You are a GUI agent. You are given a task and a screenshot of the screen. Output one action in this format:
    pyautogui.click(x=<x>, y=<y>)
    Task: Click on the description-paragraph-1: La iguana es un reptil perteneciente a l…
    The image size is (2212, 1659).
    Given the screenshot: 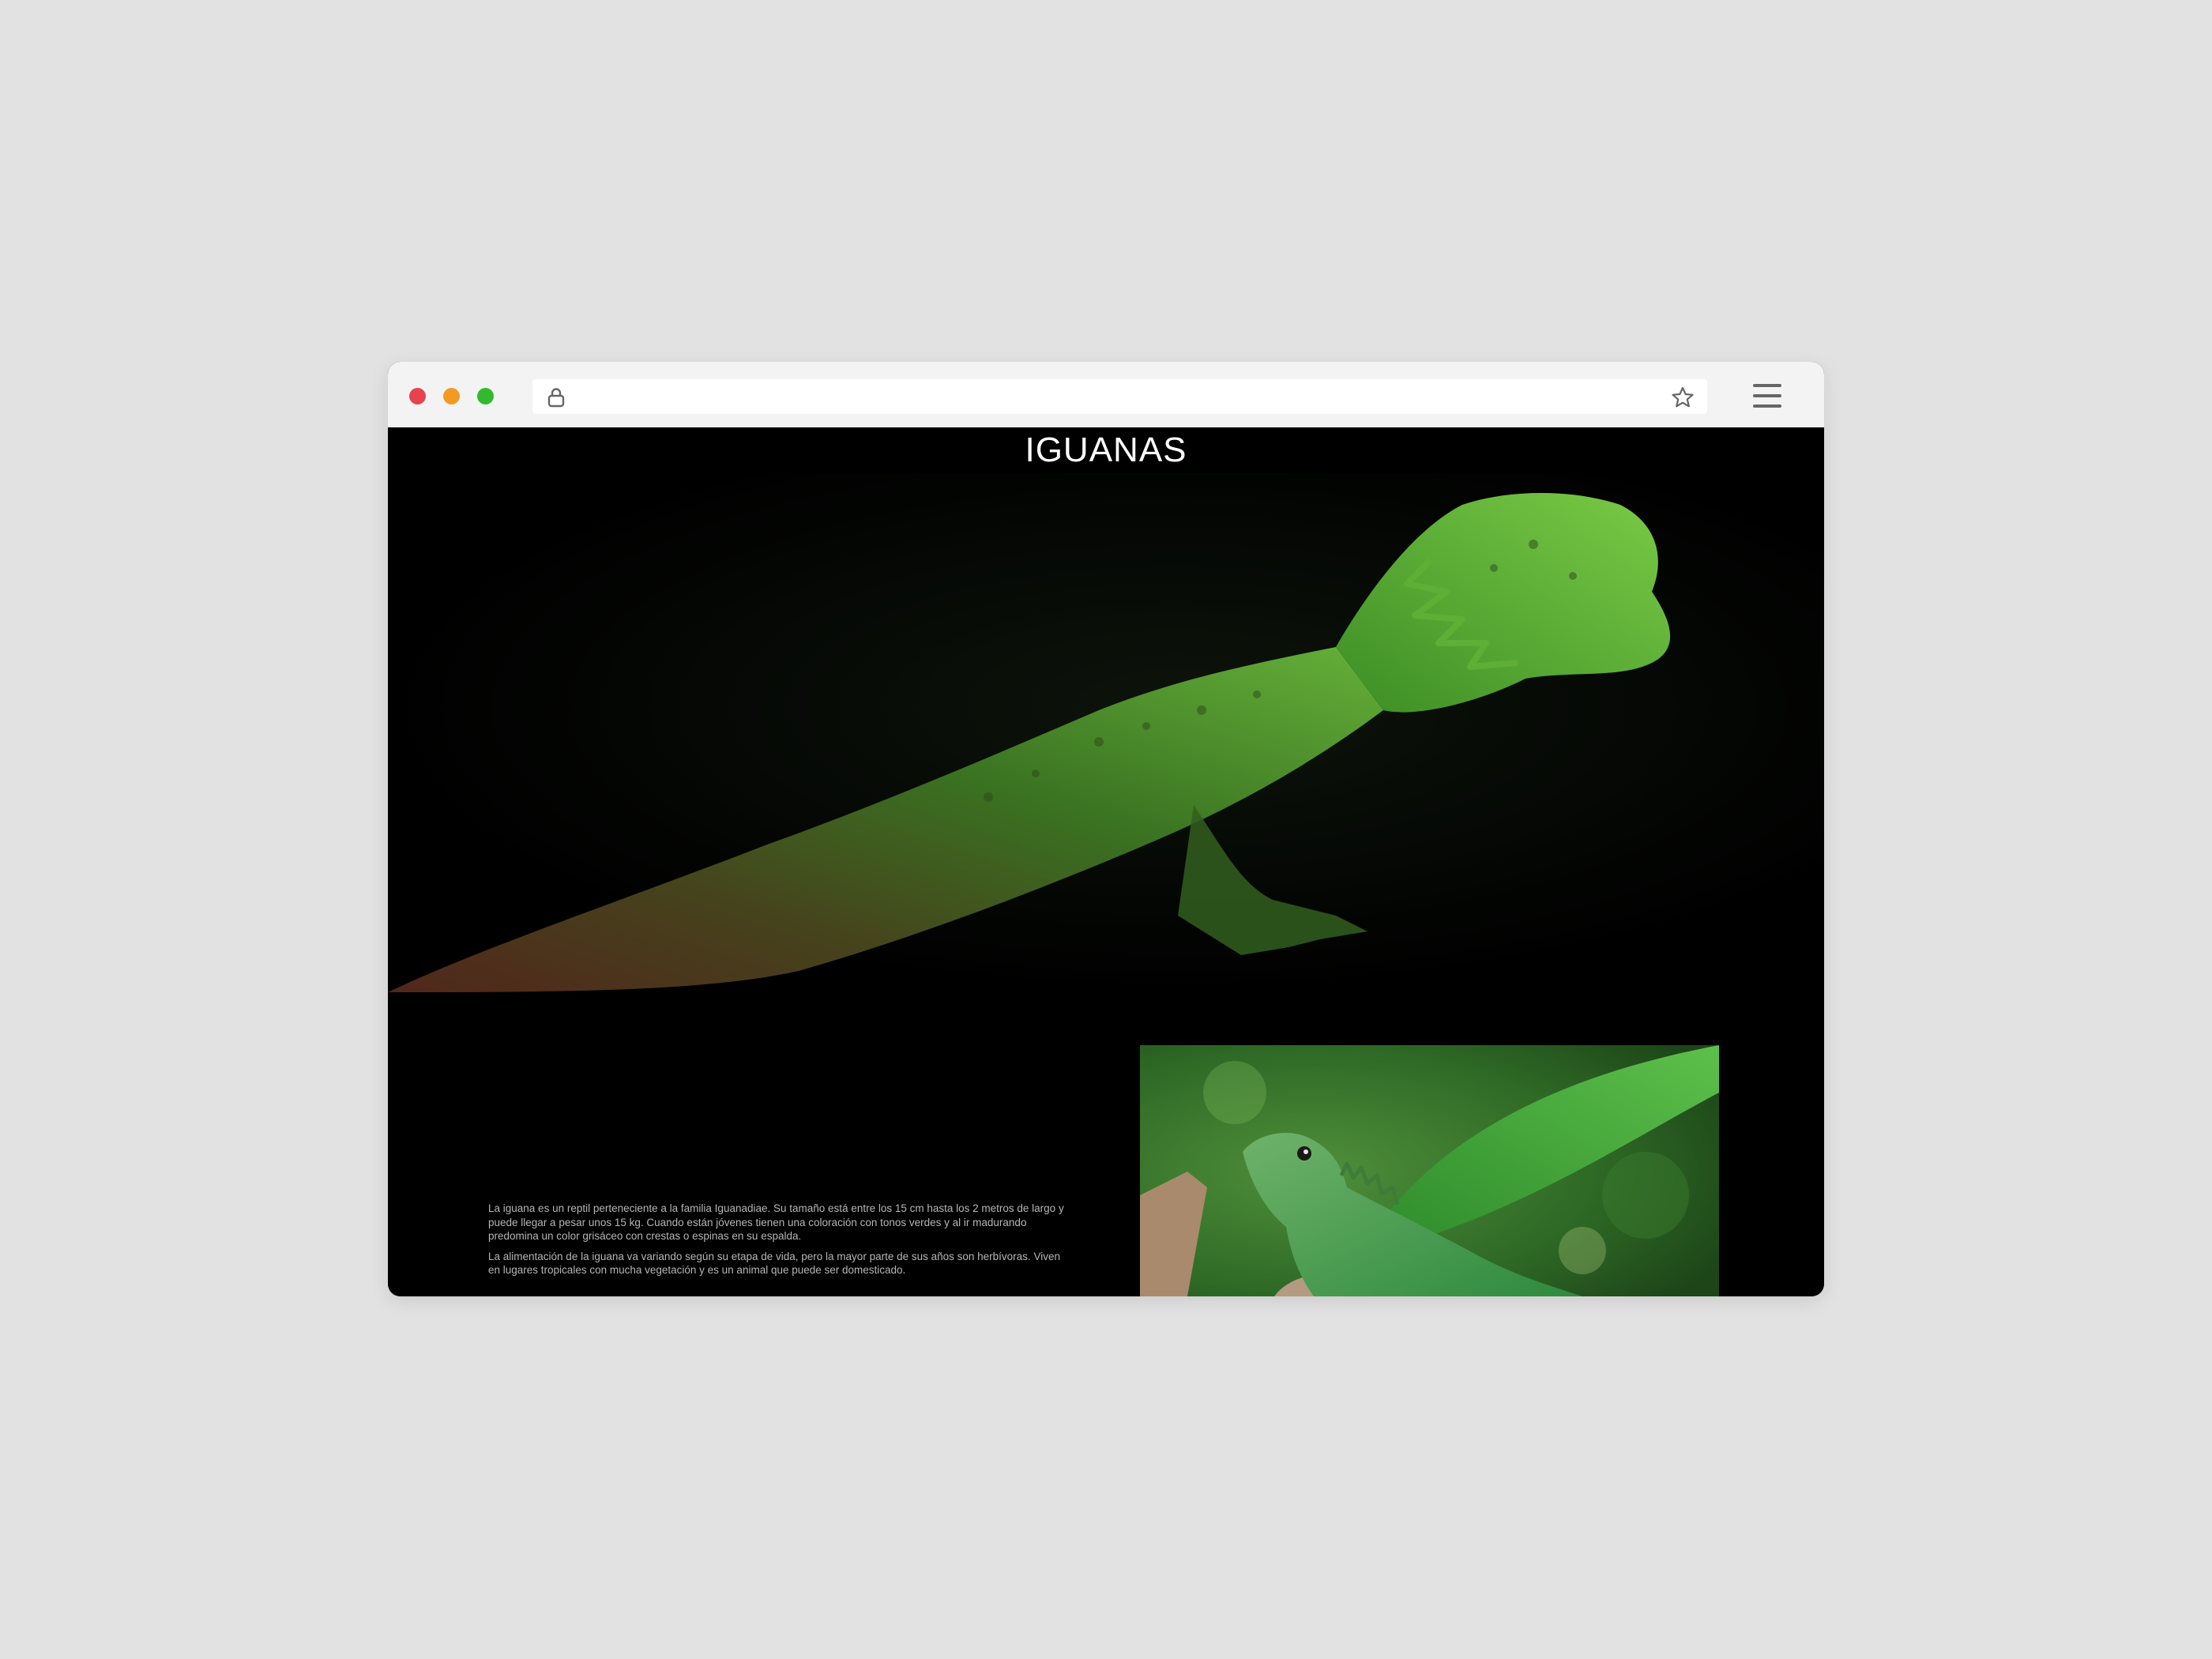 What is the action you would take?
    pyautogui.click(x=776, y=1222)
    